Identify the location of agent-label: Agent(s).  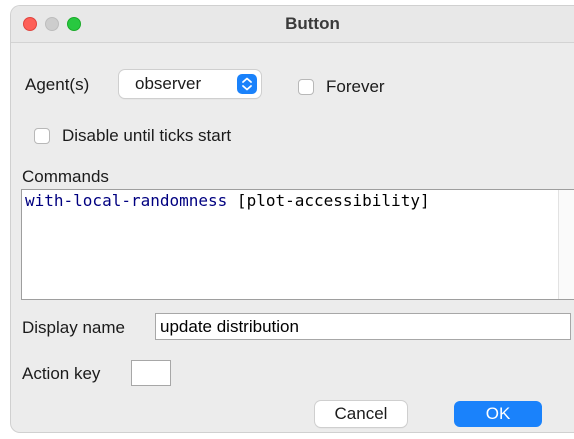
(57, 84).